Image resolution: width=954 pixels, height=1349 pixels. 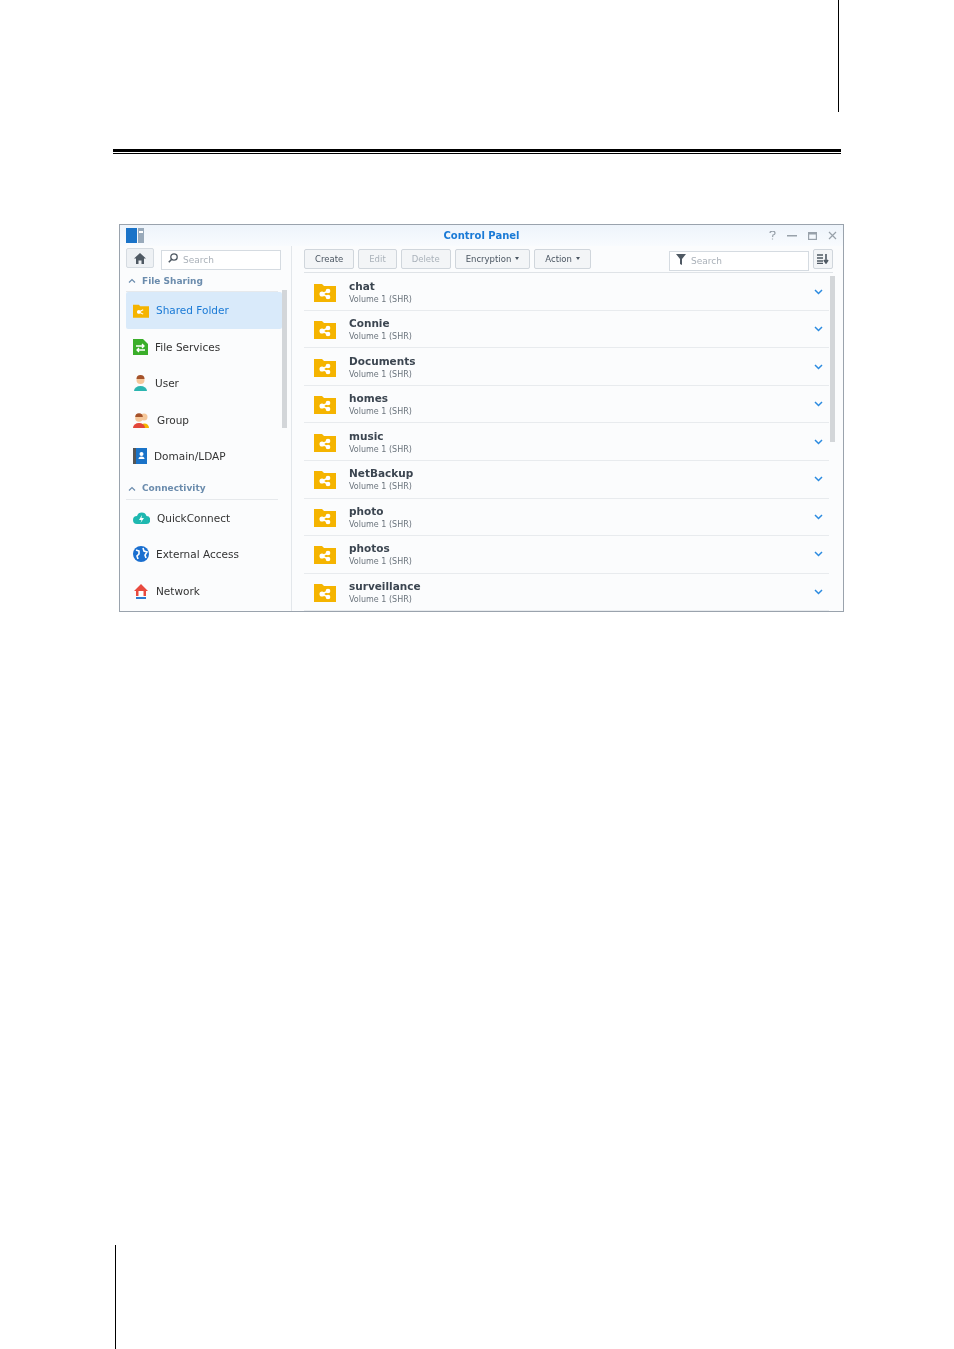 I want to click on sidebar-item: Network, so click(x=204, y=590).